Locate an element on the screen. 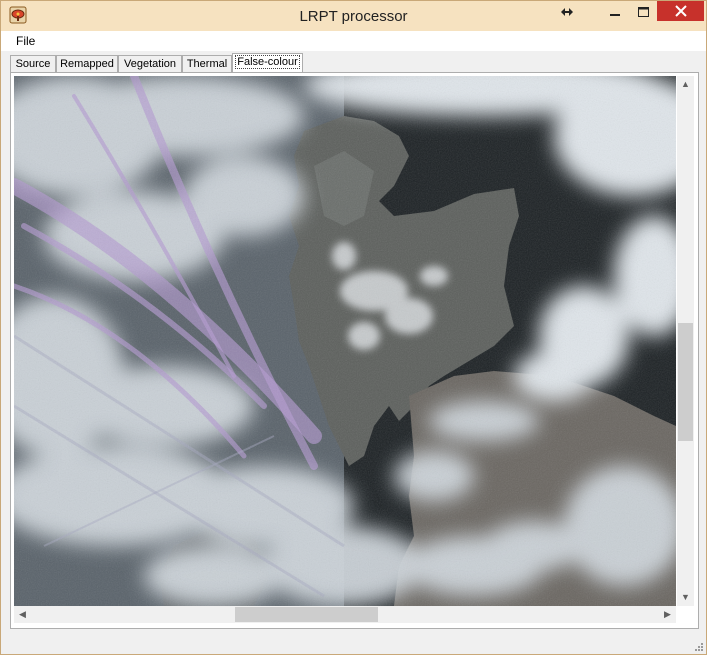 Image resolution: width=707 pixels, height=655 pixels. chevron-down-icon: ▼ is located at coordinates (685, 597).